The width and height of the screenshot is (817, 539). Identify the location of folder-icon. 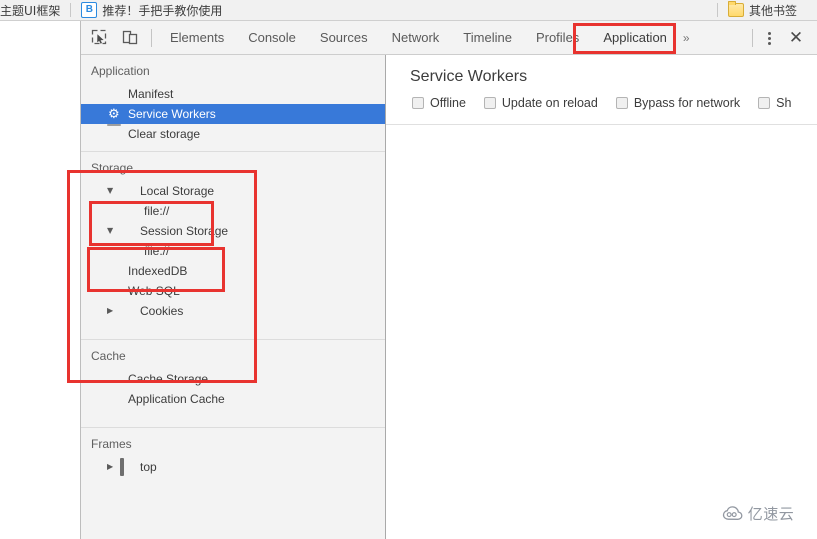
(735, 9).